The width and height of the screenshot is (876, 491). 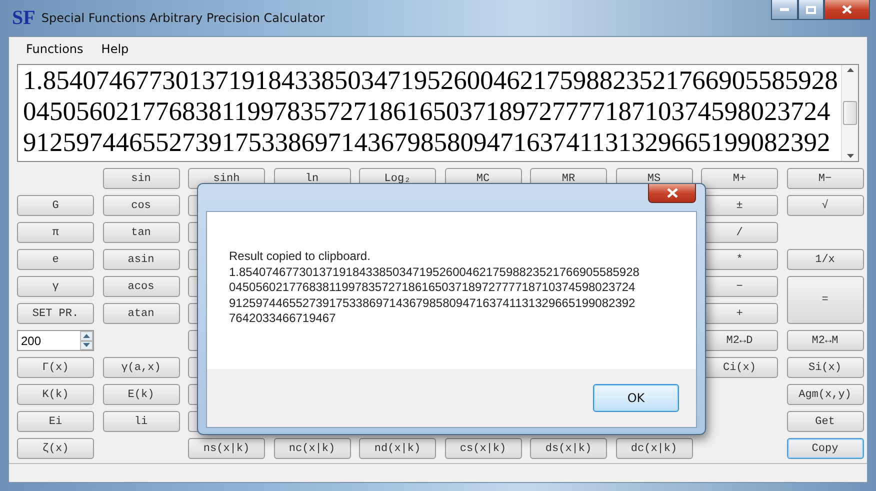 What do you see at coordinates (825, 448) in the screenshot?
I see `calculator-key: Copy` at bounding box center [825, 448].